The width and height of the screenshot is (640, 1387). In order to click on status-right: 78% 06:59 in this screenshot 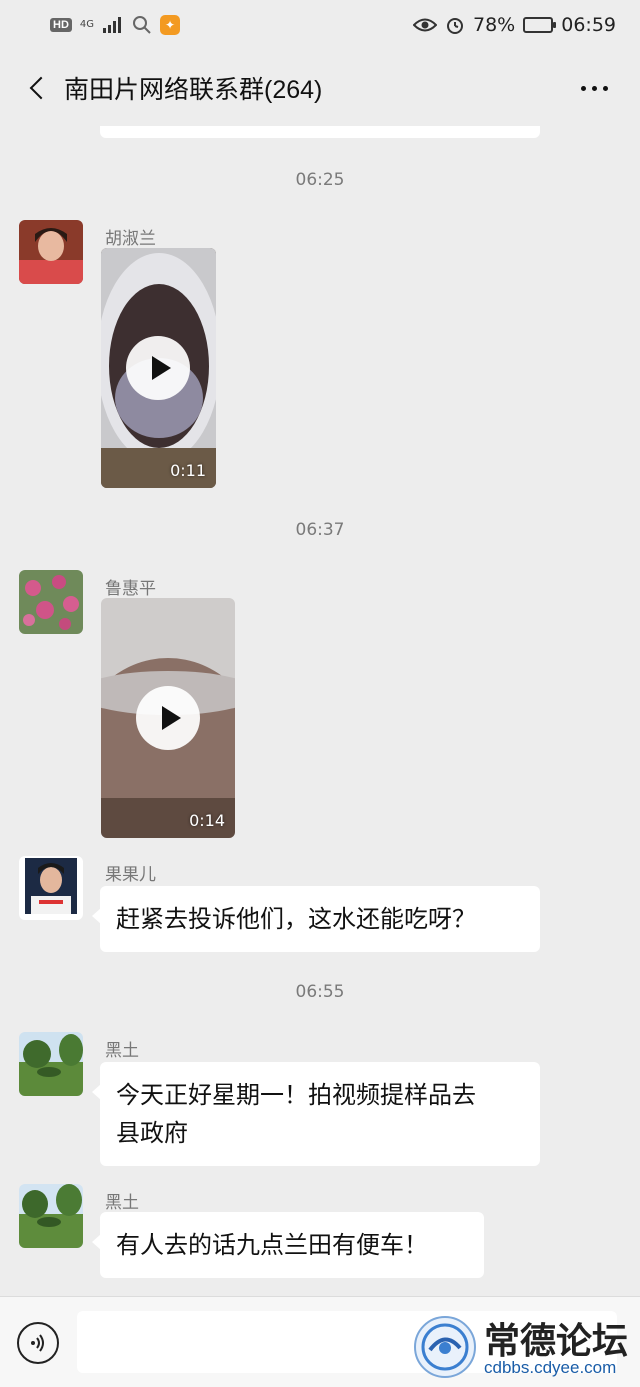, I will do `click(514, 25)`.